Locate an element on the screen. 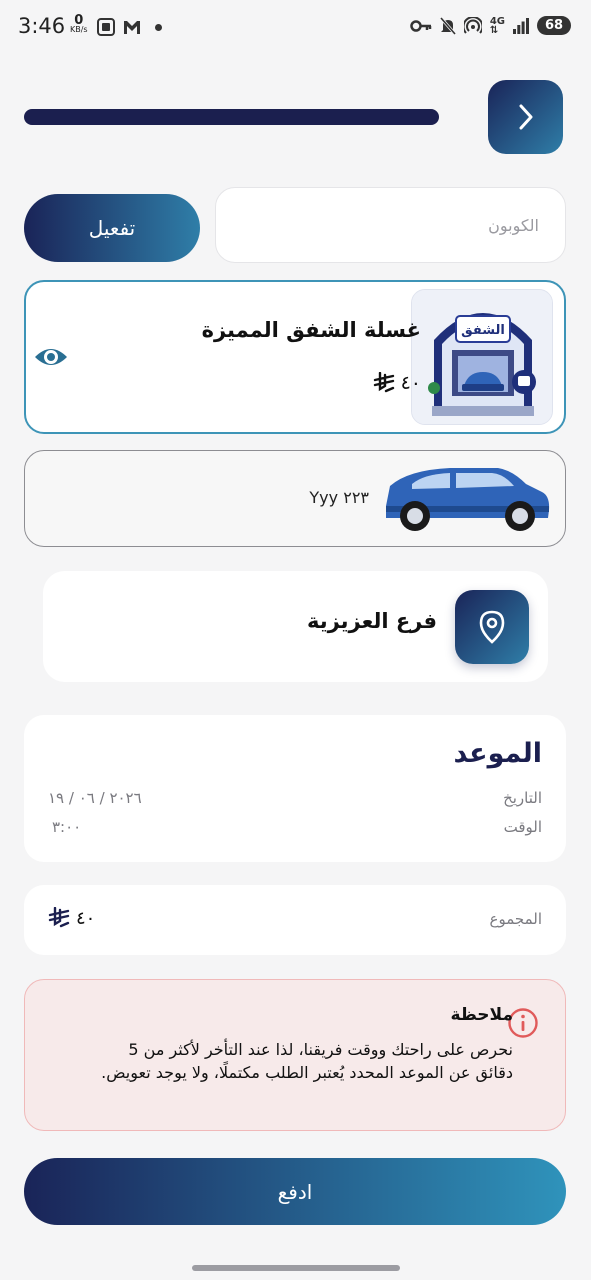  service-title: غسلة الشفق المميزة is located at coordinates (311, 330).